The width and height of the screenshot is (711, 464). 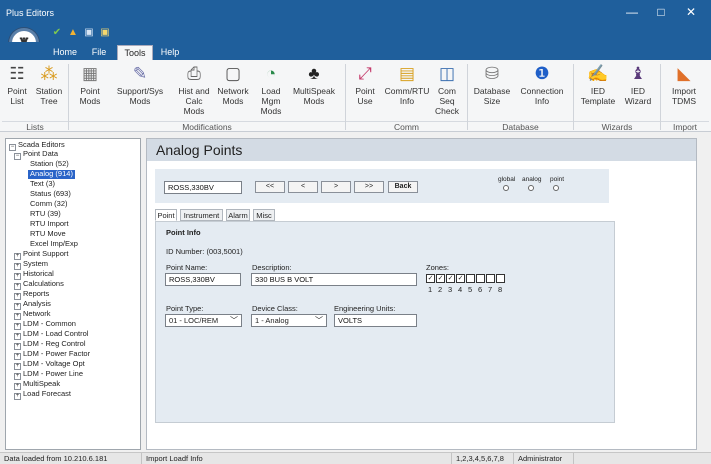 I want to click on radio-analog, so click(x=531, y=188).